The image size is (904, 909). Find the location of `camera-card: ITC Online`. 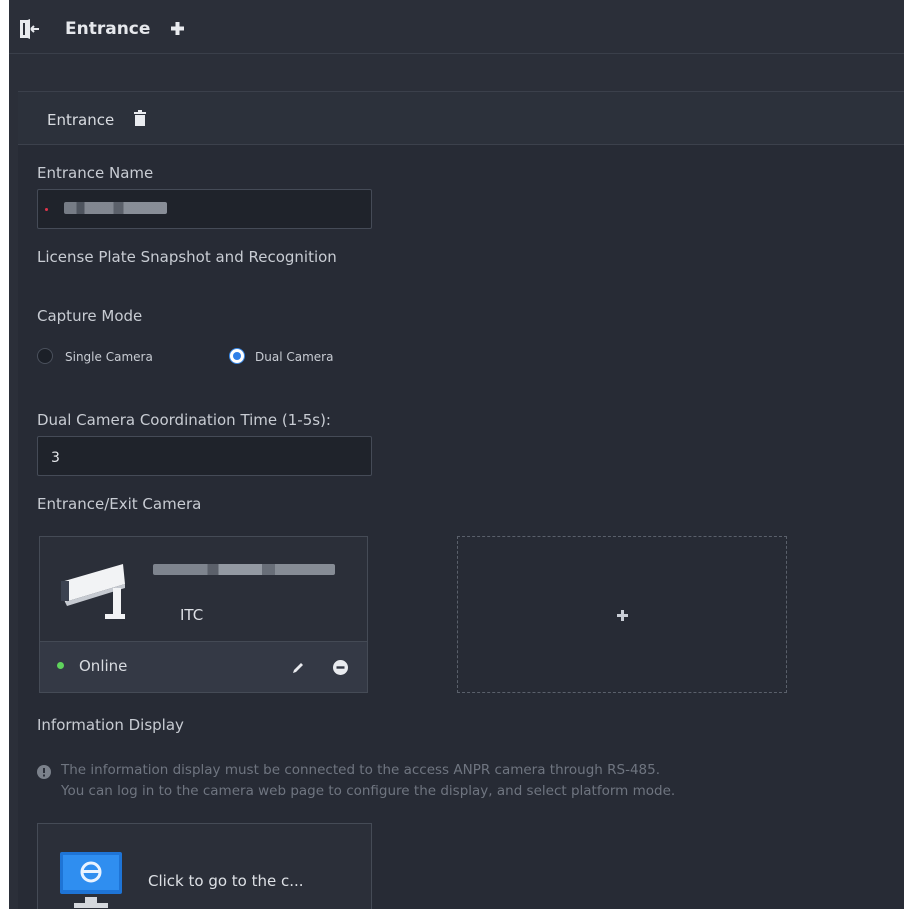

camera-card: ITC Online is located at coordinates (203, 614).